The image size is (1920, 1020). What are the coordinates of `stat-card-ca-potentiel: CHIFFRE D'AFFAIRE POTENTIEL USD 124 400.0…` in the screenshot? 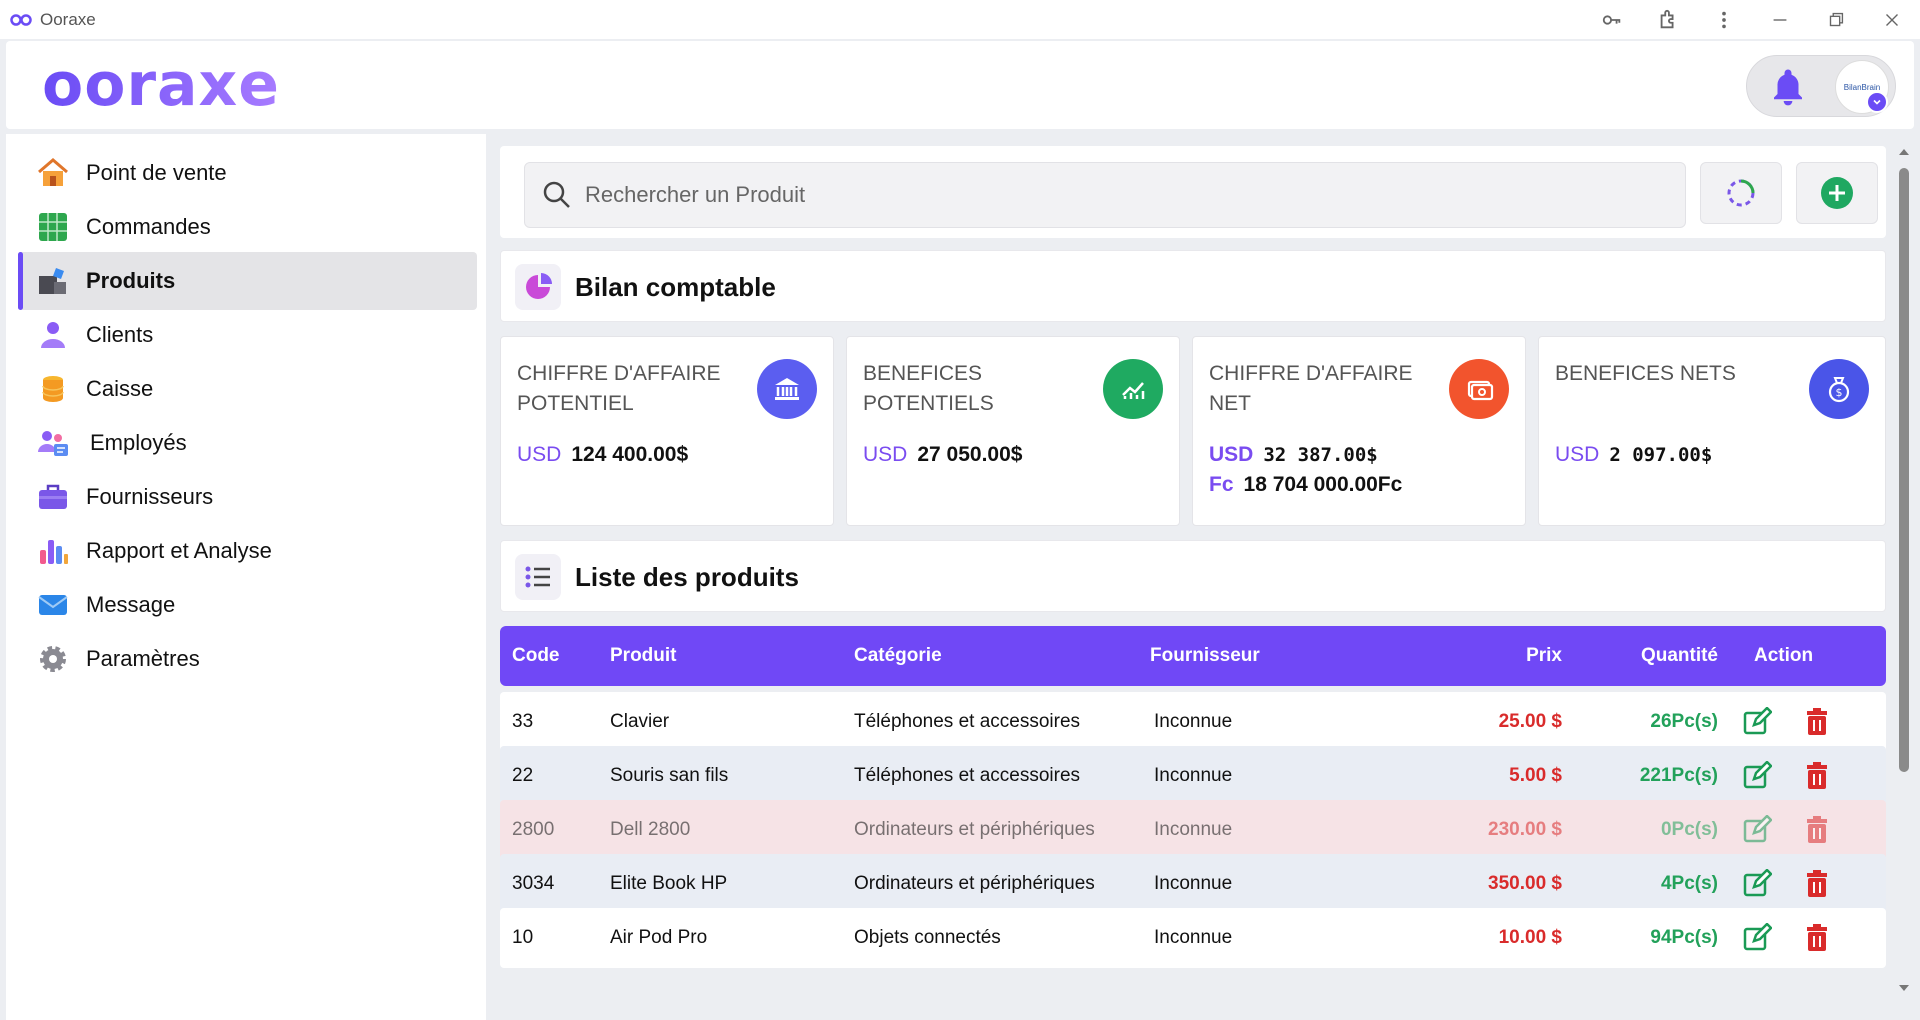 It's located at (667, 431).